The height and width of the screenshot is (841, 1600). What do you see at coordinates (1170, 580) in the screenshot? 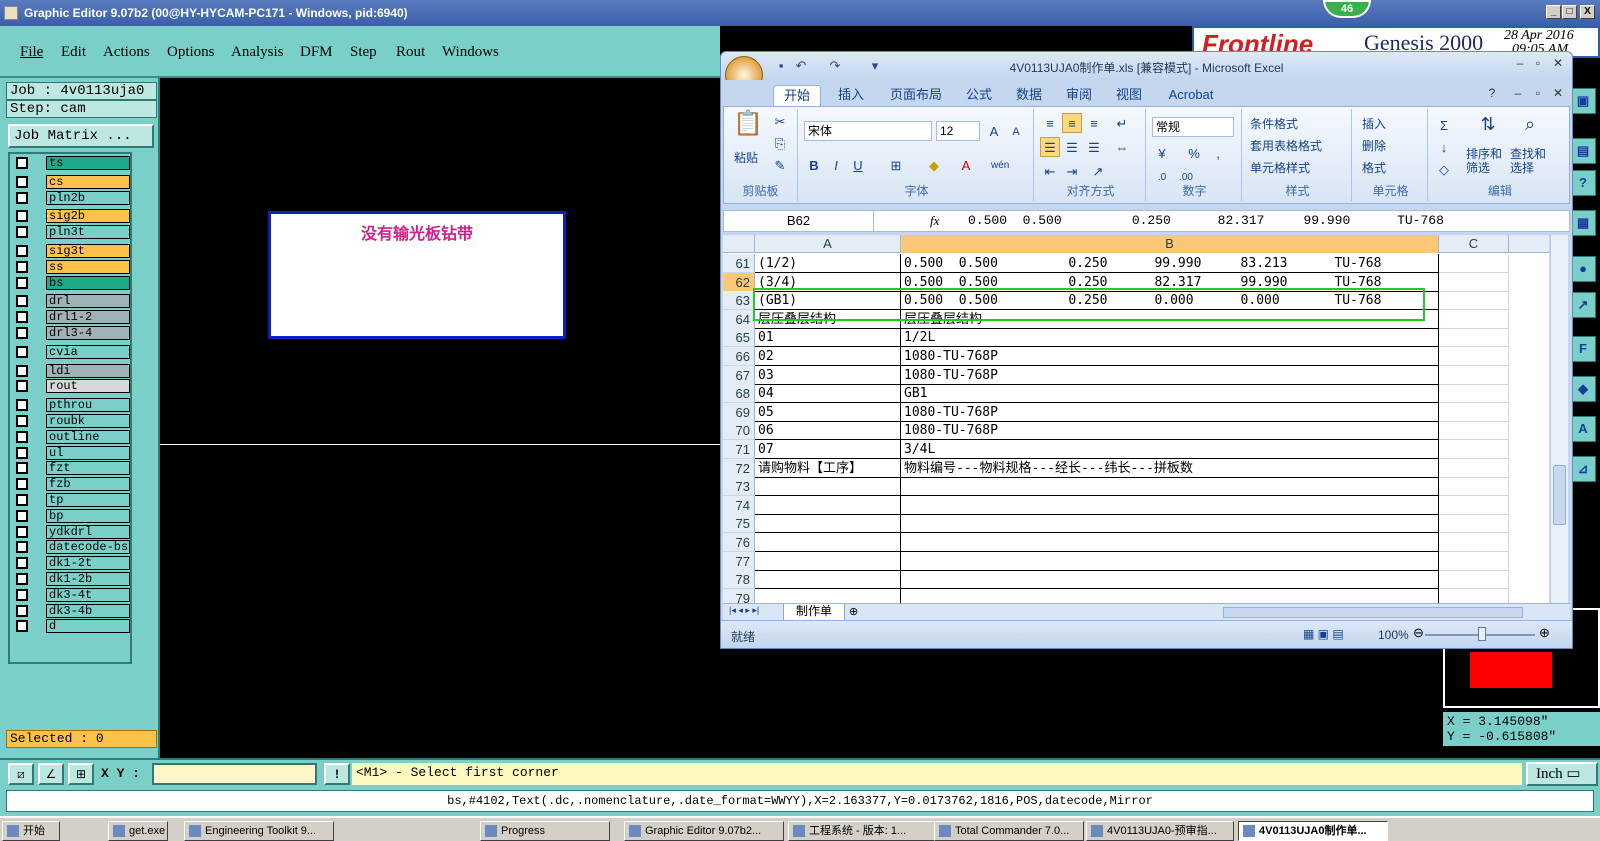
I see `cell-b` at bounding box center [1170, 580].